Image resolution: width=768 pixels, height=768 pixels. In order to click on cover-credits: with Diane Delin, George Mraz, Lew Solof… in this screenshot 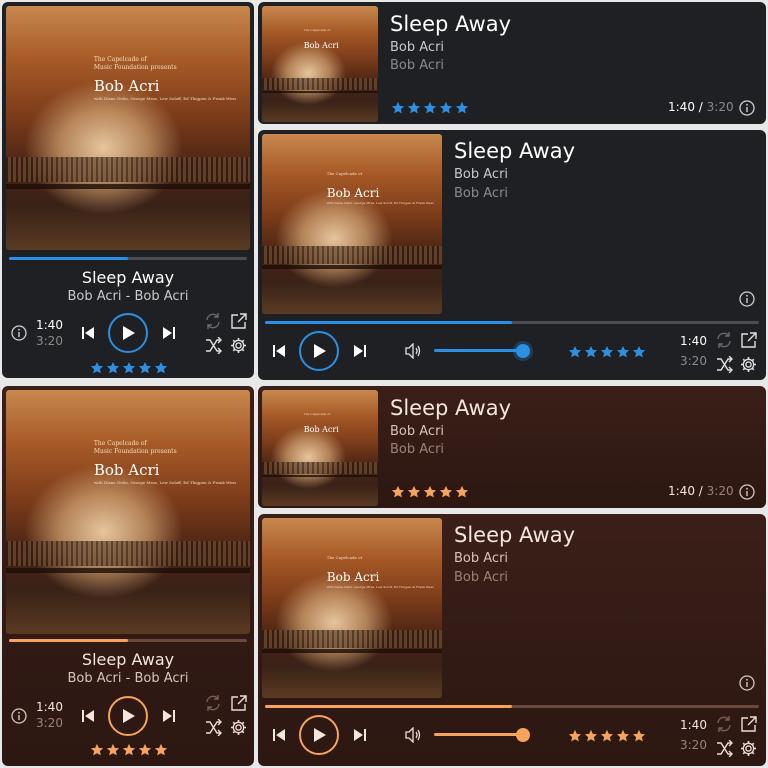, I will do `click(165, 483)`.